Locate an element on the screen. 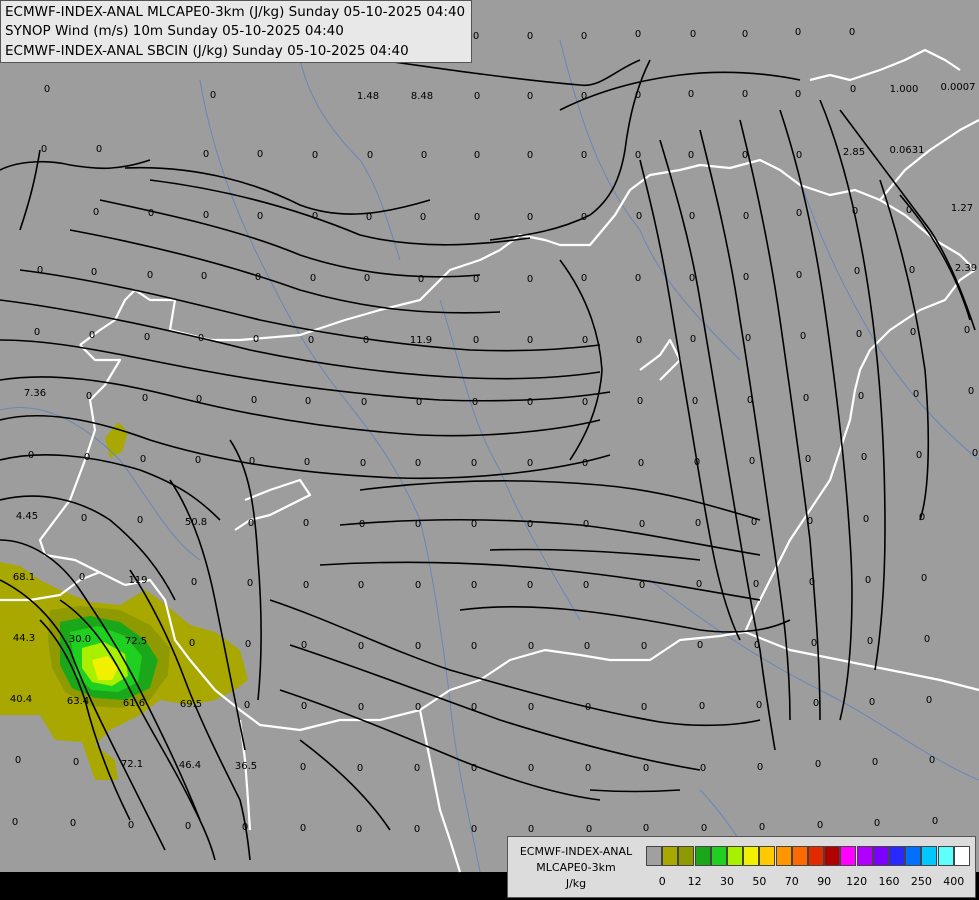  station-value: 72.5 is located at coordinates (136, 641).